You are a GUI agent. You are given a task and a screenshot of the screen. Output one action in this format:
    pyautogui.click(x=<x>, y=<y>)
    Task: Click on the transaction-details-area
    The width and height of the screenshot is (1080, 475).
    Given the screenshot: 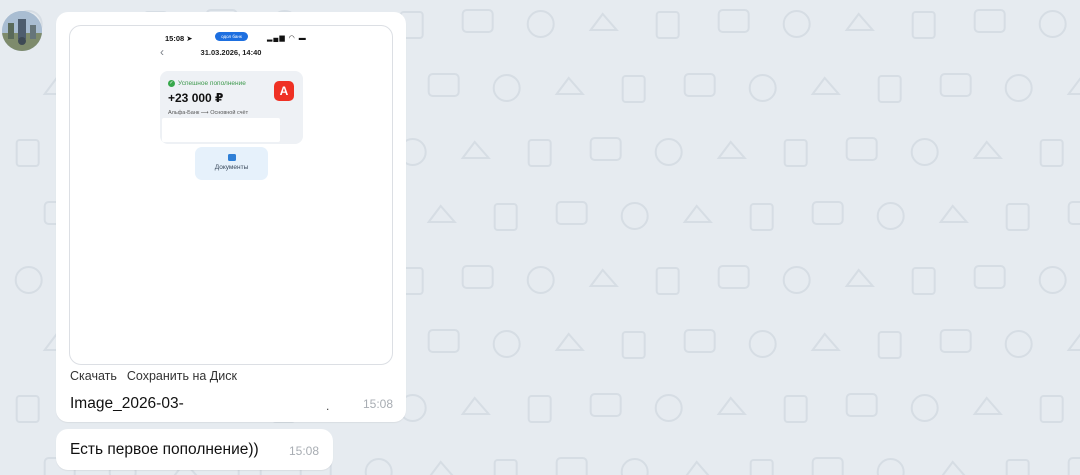 What is the action you would take?
    pyautogui.click(x=221, y=130)
    